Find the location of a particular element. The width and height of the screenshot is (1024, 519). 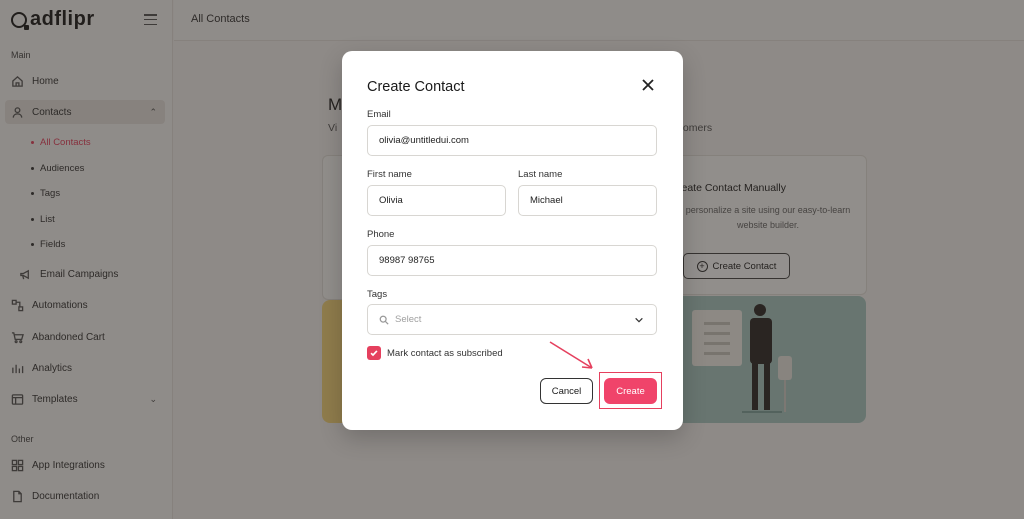

cancel-button: Cancel is located at coordinates (566, 391).